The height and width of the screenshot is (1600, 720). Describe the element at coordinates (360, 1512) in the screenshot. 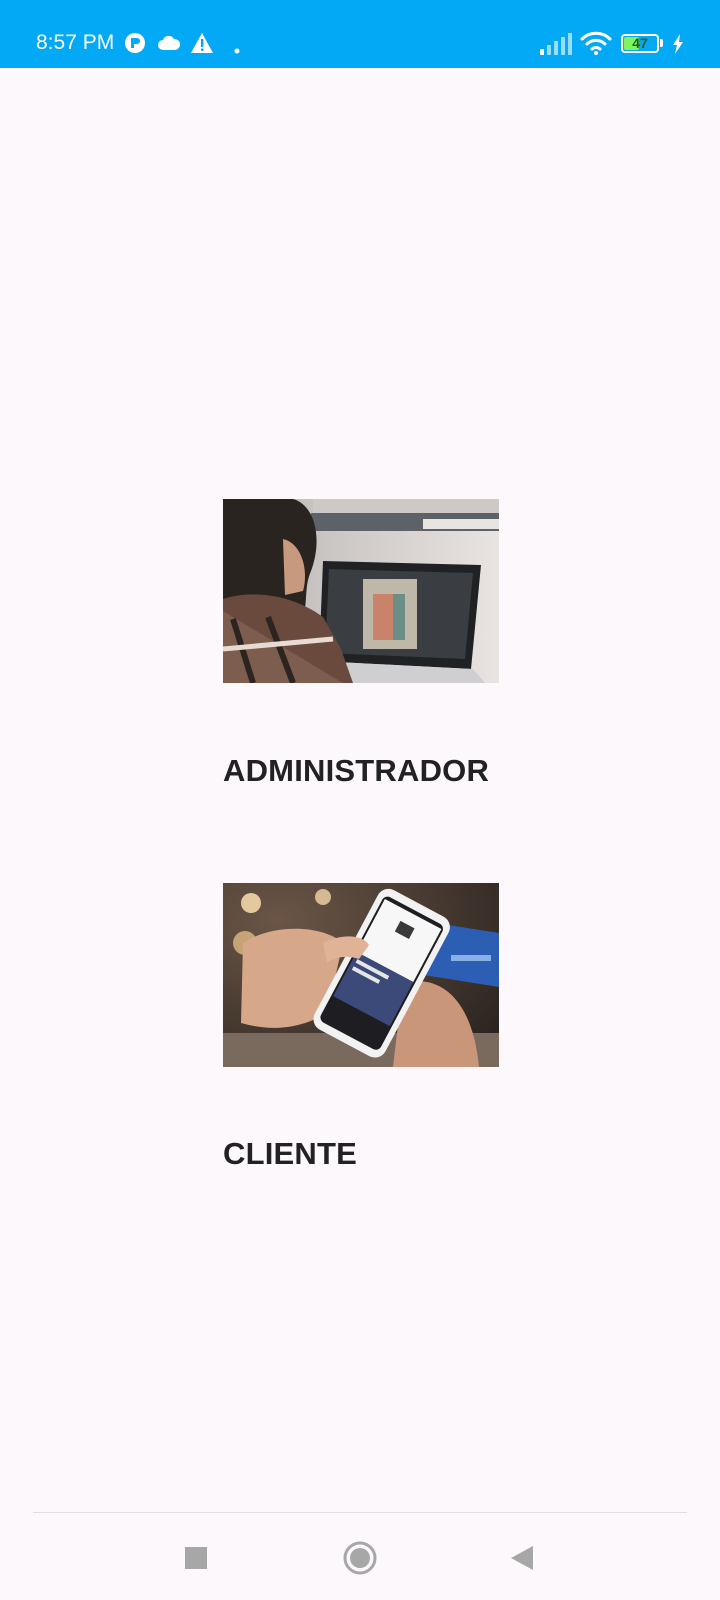

I see `nav-divider` at that location.